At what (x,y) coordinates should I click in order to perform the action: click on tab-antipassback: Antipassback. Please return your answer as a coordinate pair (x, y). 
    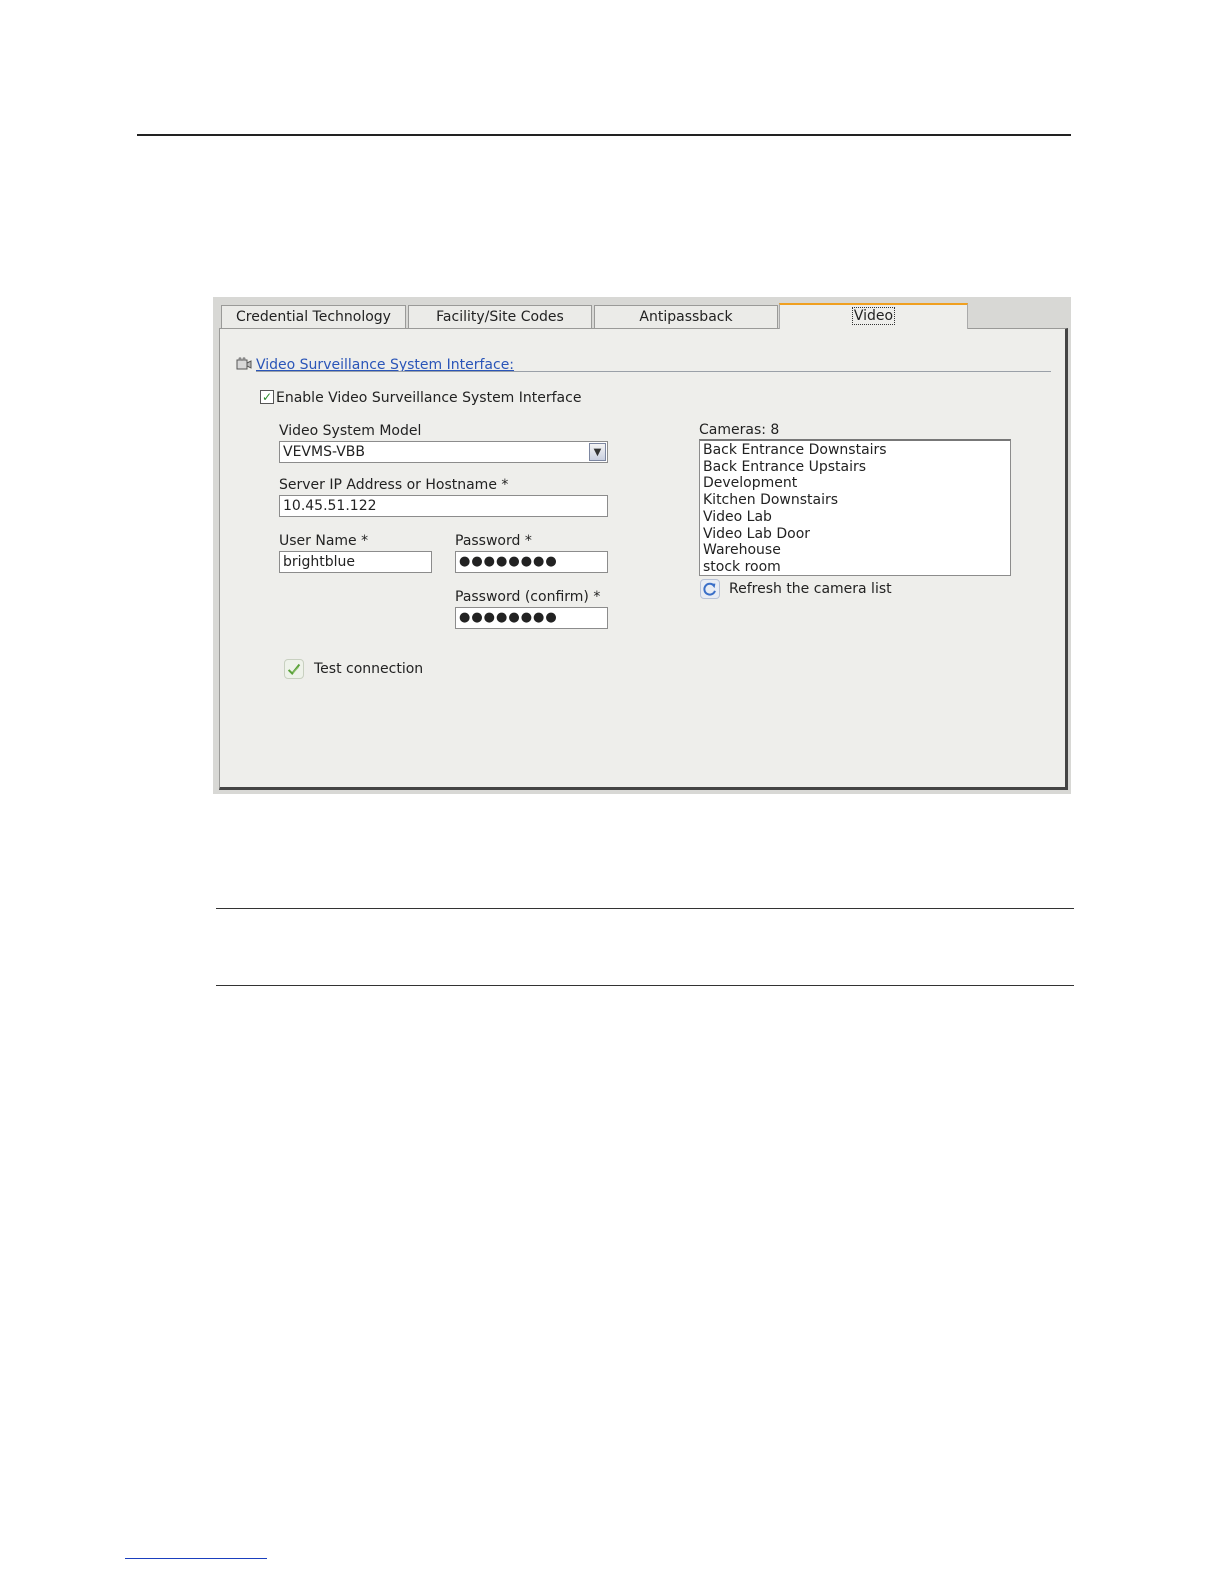
    Looking at the image, I should click on (686, 317).